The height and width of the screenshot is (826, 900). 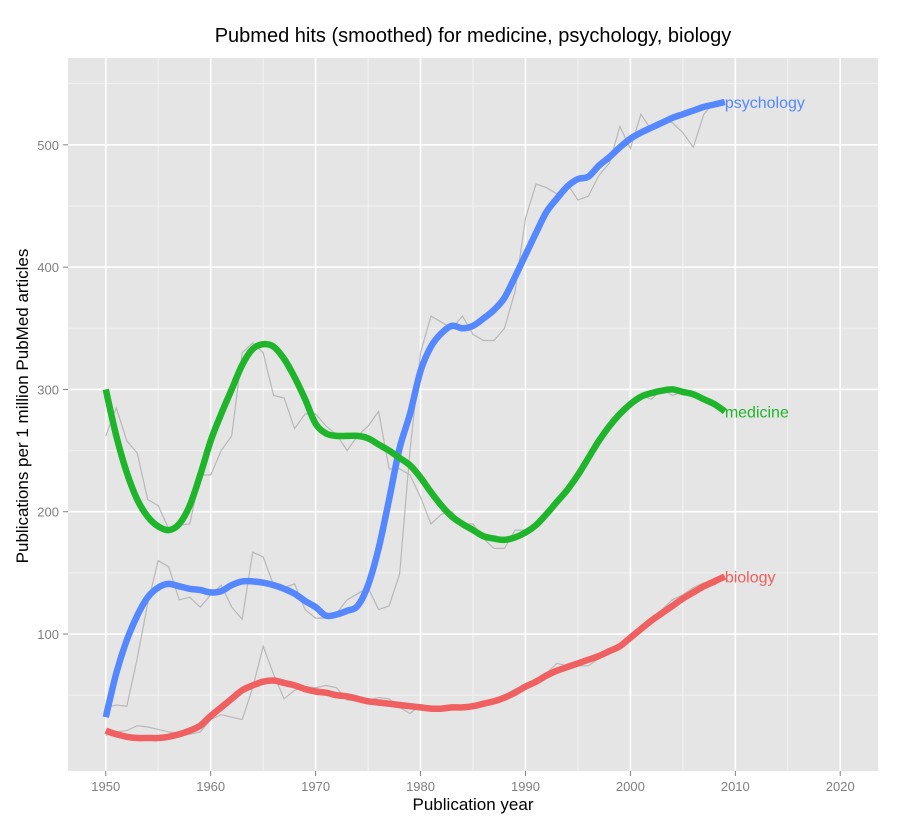 What do you see at coordinates (48, 267) in the screenshot?
I see `y-tick-label: 400` at bounding box center [48, 267].